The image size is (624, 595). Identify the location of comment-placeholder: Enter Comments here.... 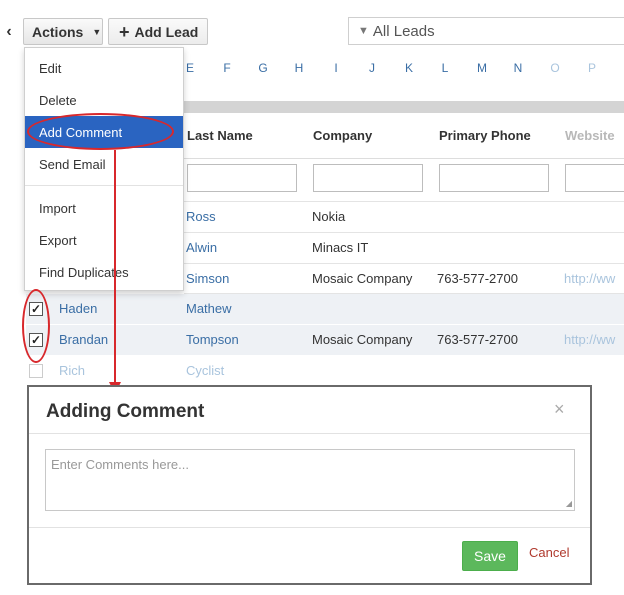
(120, 464).